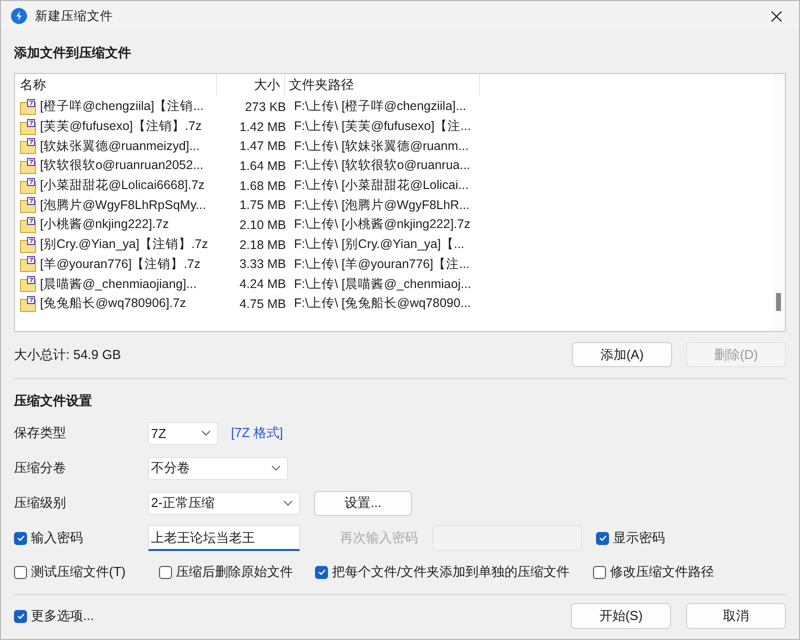  What do you see at coordinates (451, 572) in the screenshot?
I see `checkbox-label: 把每个文件/文件夹添加到单独的压缩文件` at bounding box center [451, 572].